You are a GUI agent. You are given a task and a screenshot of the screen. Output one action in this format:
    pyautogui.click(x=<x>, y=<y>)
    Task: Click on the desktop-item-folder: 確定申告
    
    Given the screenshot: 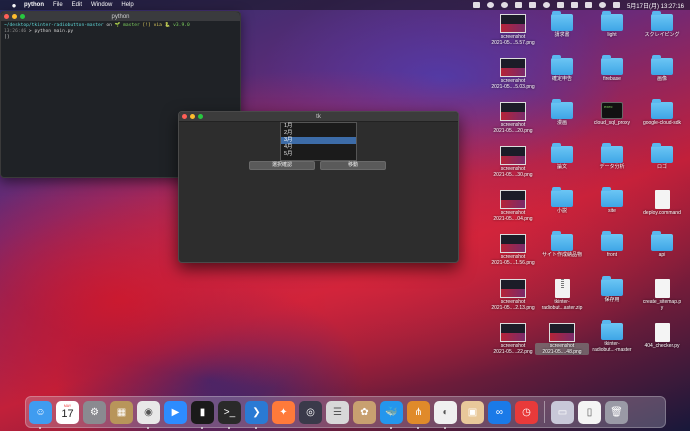 What is the action you would take?
    pyautogui.click(x=562, y=68)
    